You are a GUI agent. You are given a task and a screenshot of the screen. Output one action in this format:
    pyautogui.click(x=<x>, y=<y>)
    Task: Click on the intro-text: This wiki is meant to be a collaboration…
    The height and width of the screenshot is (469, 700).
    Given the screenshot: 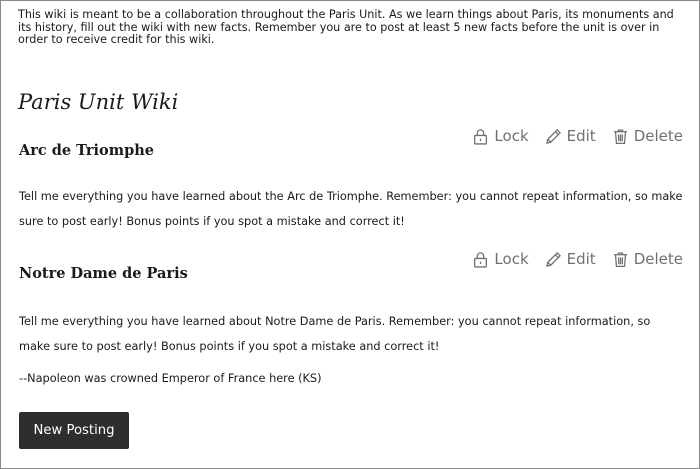 What is the action you would take?
    pyautogui.click(x=346, y=27)
    